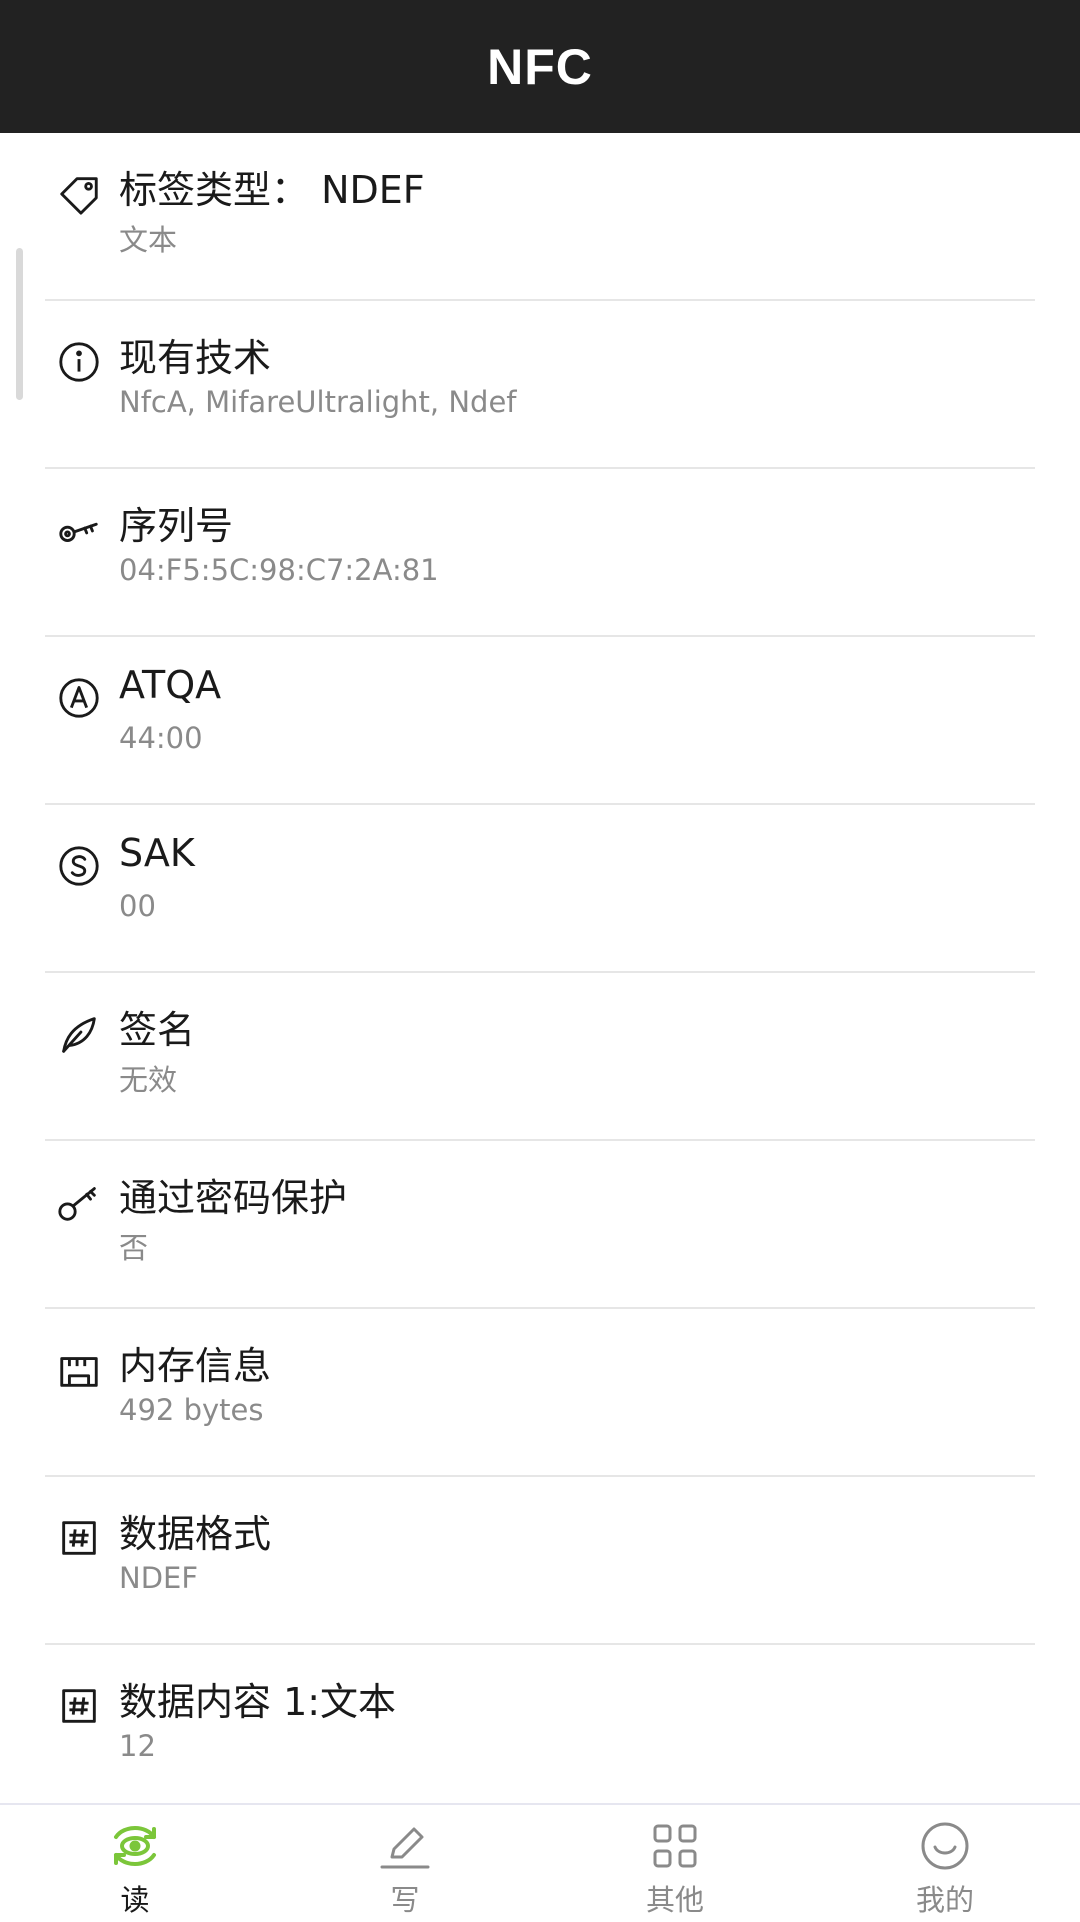  Describe the element at coordinates (279, 570) in the screenshot. I see `list-item-value: 04:F5:5C:98:C7:2A:81` at that location.